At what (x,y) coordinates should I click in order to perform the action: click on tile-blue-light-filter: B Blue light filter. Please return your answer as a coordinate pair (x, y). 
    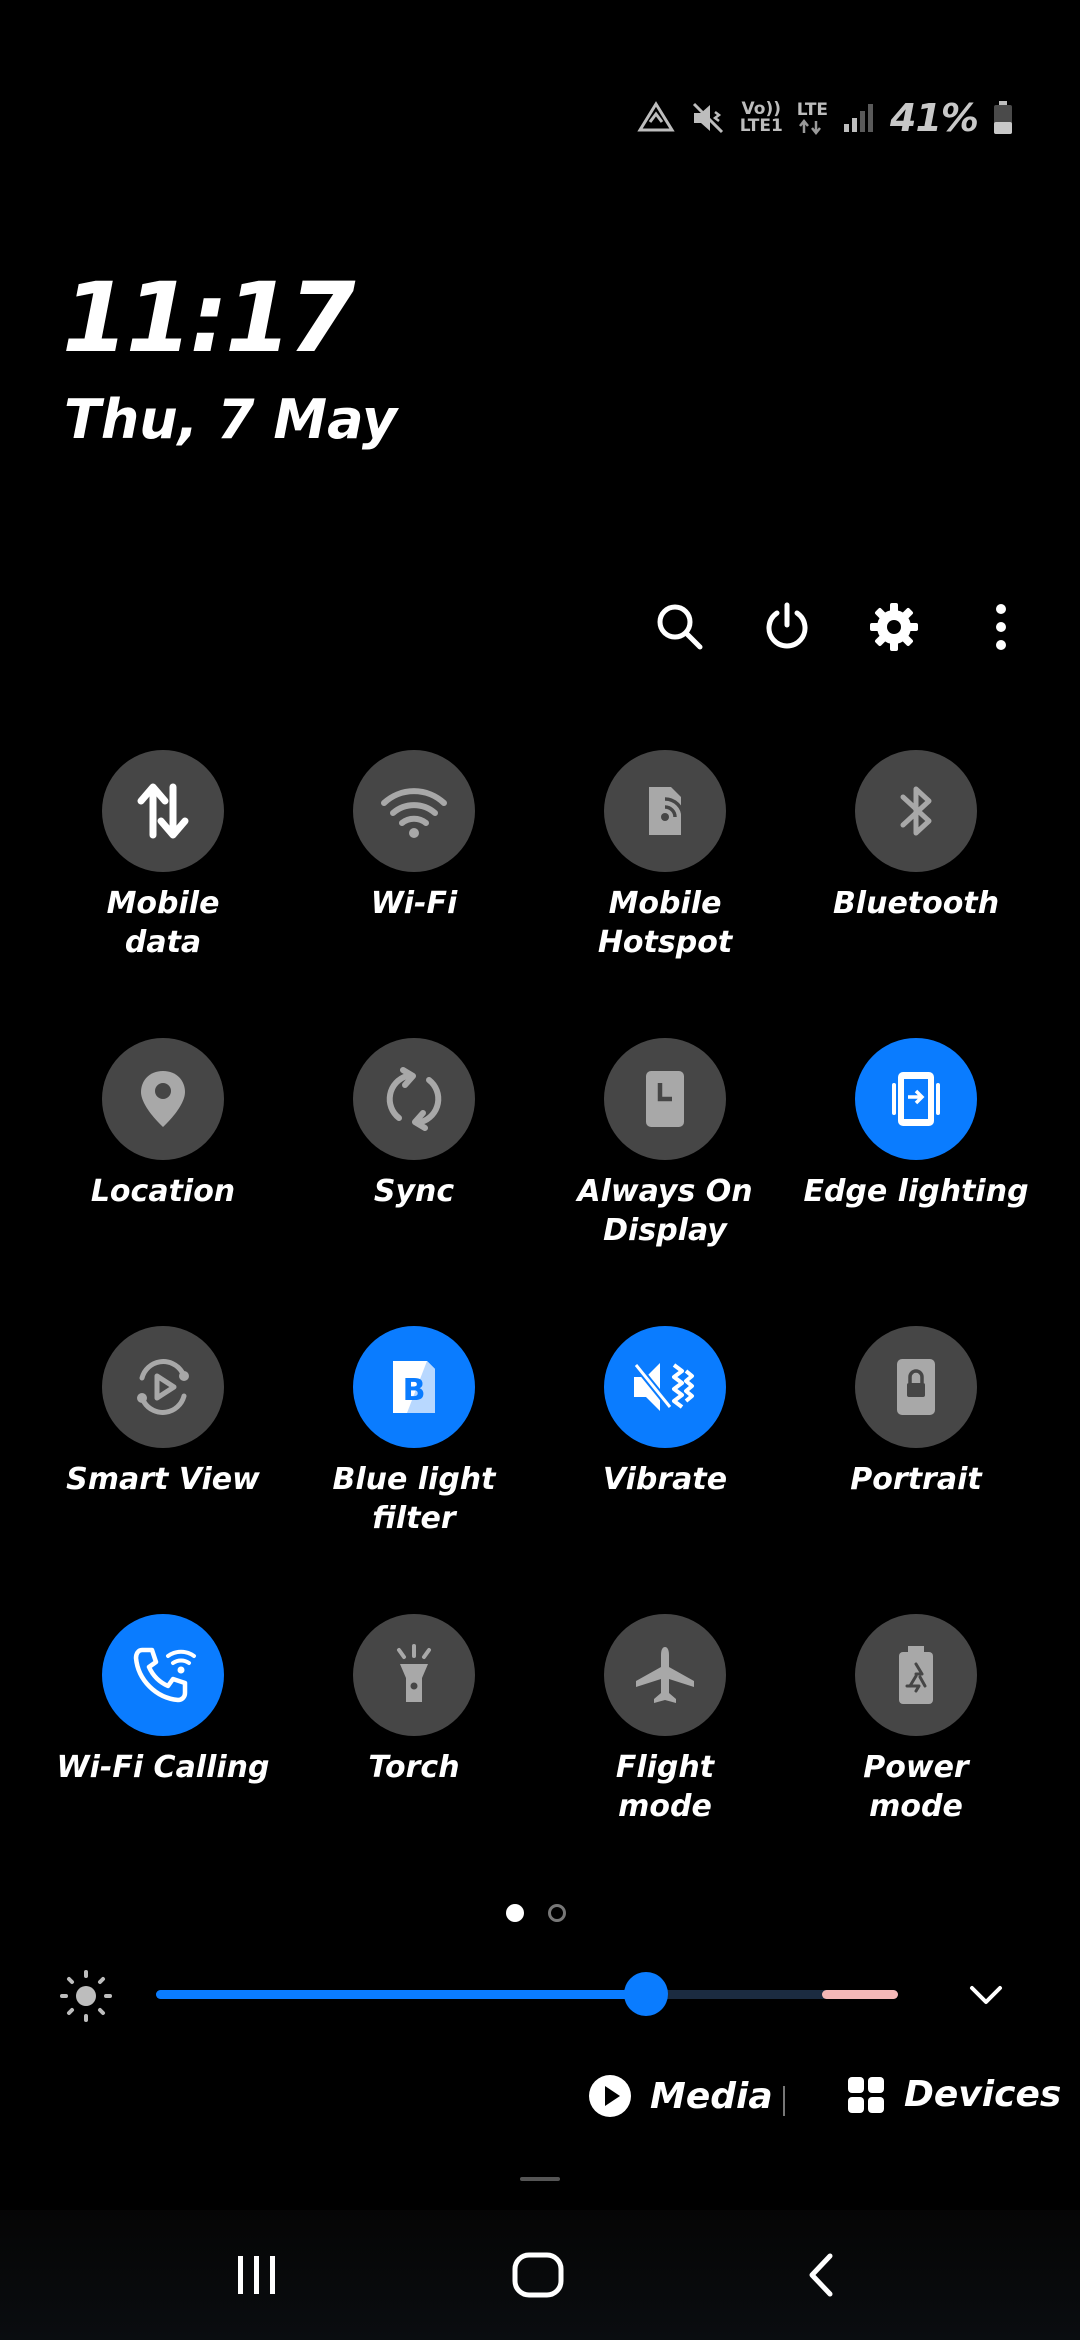
    Looking at the image, I should click on (414, 1432).